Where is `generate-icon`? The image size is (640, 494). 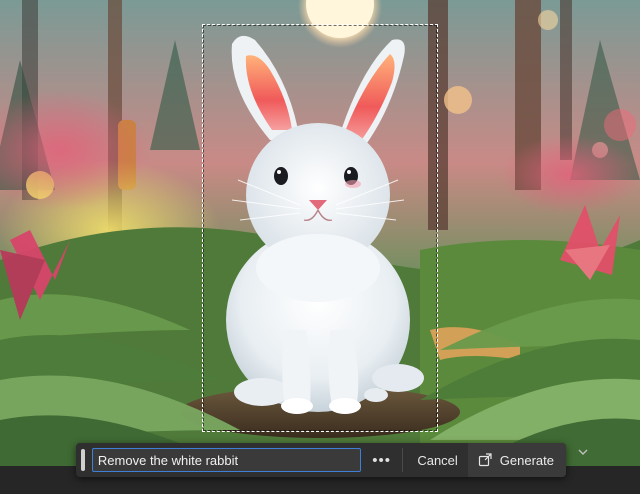
generate-icon is located at coordinates (485, 460).